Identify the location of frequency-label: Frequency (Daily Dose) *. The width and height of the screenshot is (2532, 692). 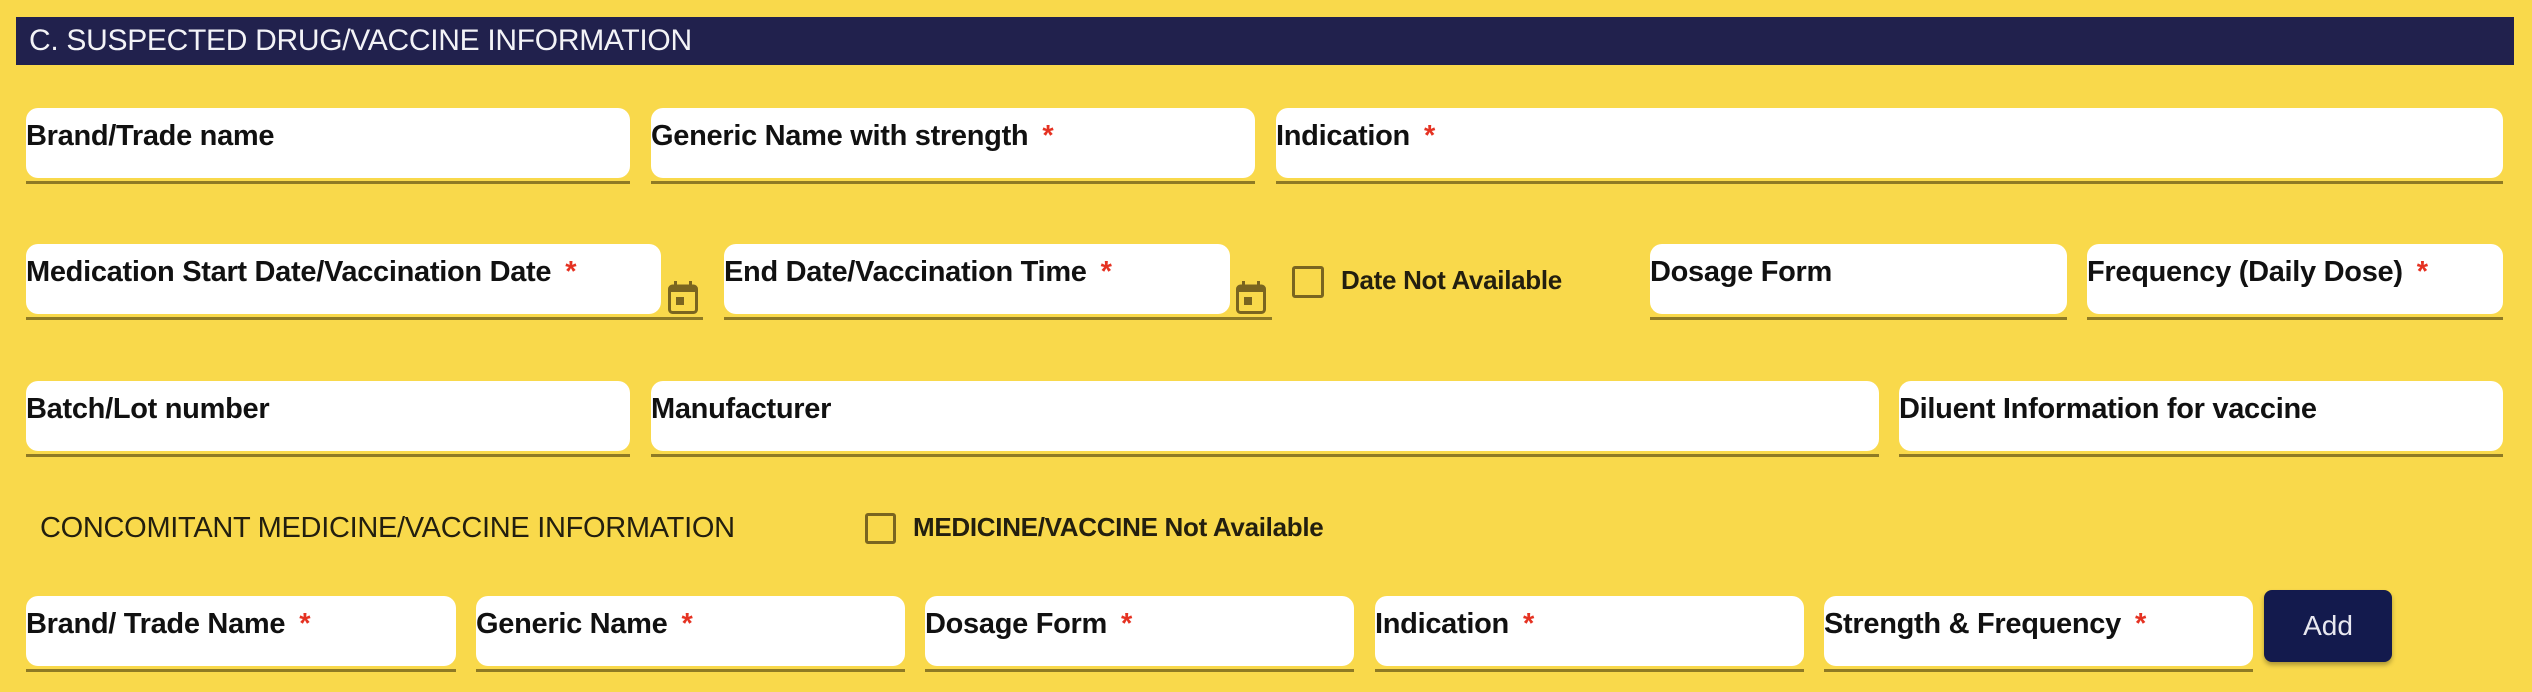
(2257, 272).